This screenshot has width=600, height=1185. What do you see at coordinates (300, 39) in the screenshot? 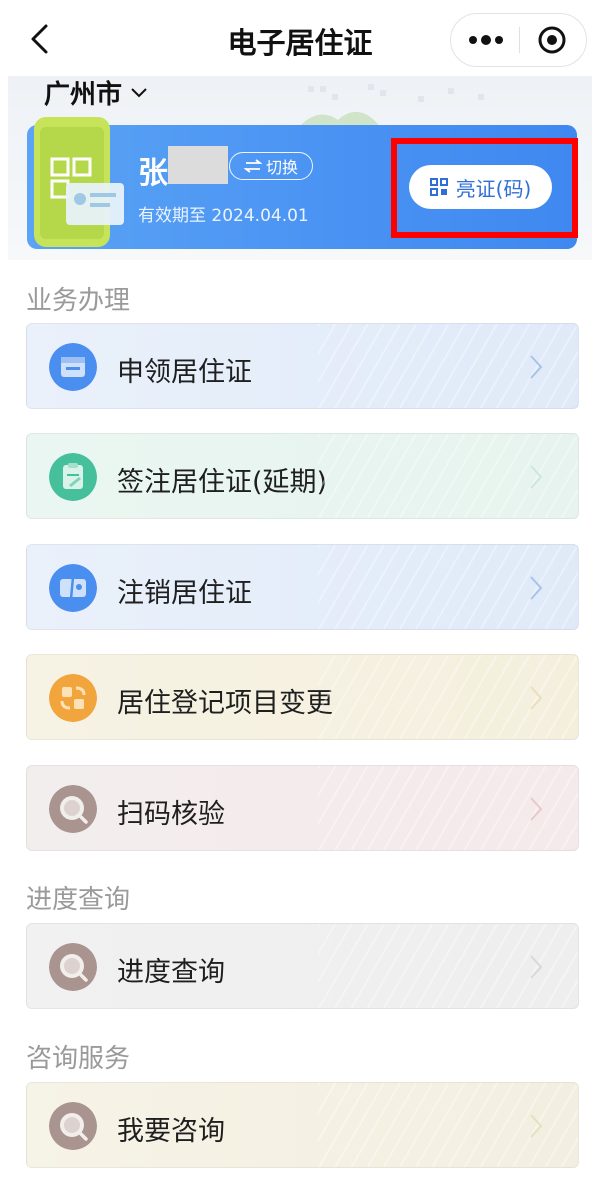
I see `navigation-bar: 电子居住证` at bounding box center [300, 39].